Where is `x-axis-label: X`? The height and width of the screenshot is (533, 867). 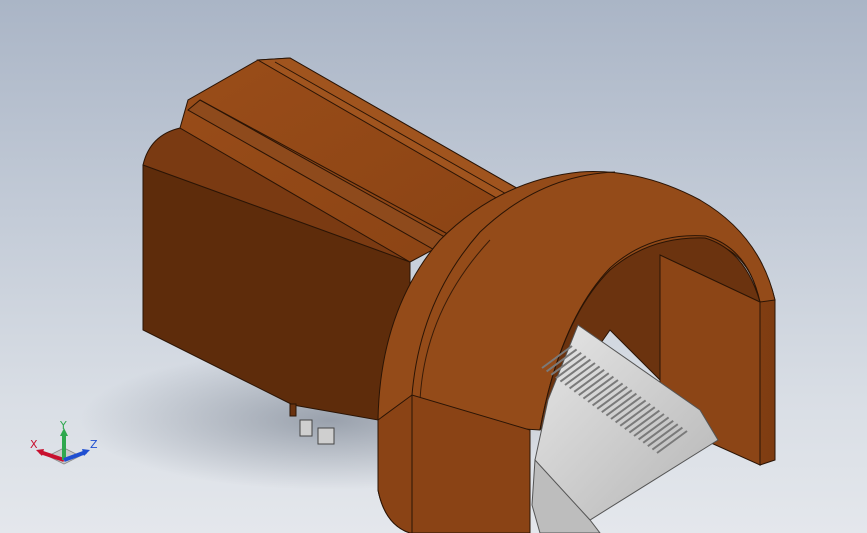 x-axis-label: X is located at coordinates (34, 444).